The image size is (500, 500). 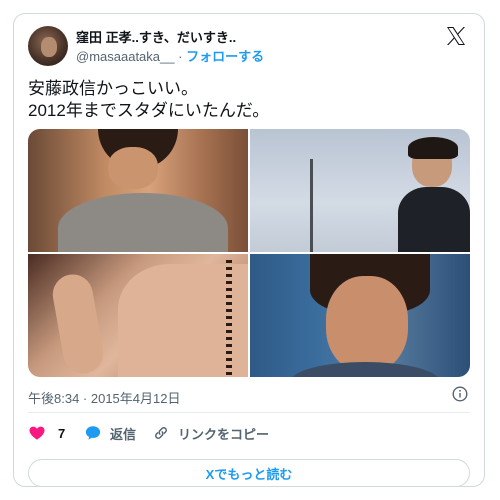 I want to click on read-more-on-x-button: Xでもっと読む, so click(x=249, y=473).